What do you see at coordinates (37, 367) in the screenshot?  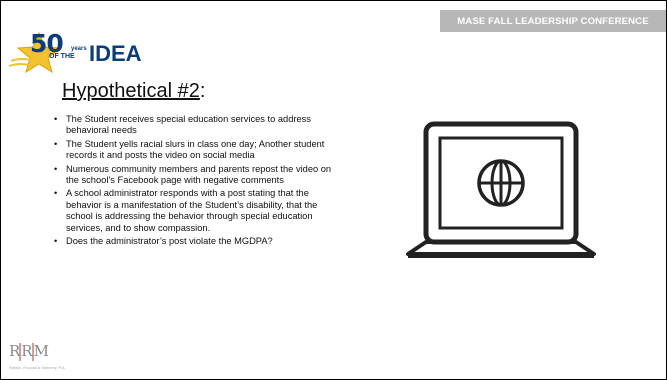 I see `firm-logo-name: Ratwik, Roszak & Maloney, P.A.` at bounding box center [37, 367].